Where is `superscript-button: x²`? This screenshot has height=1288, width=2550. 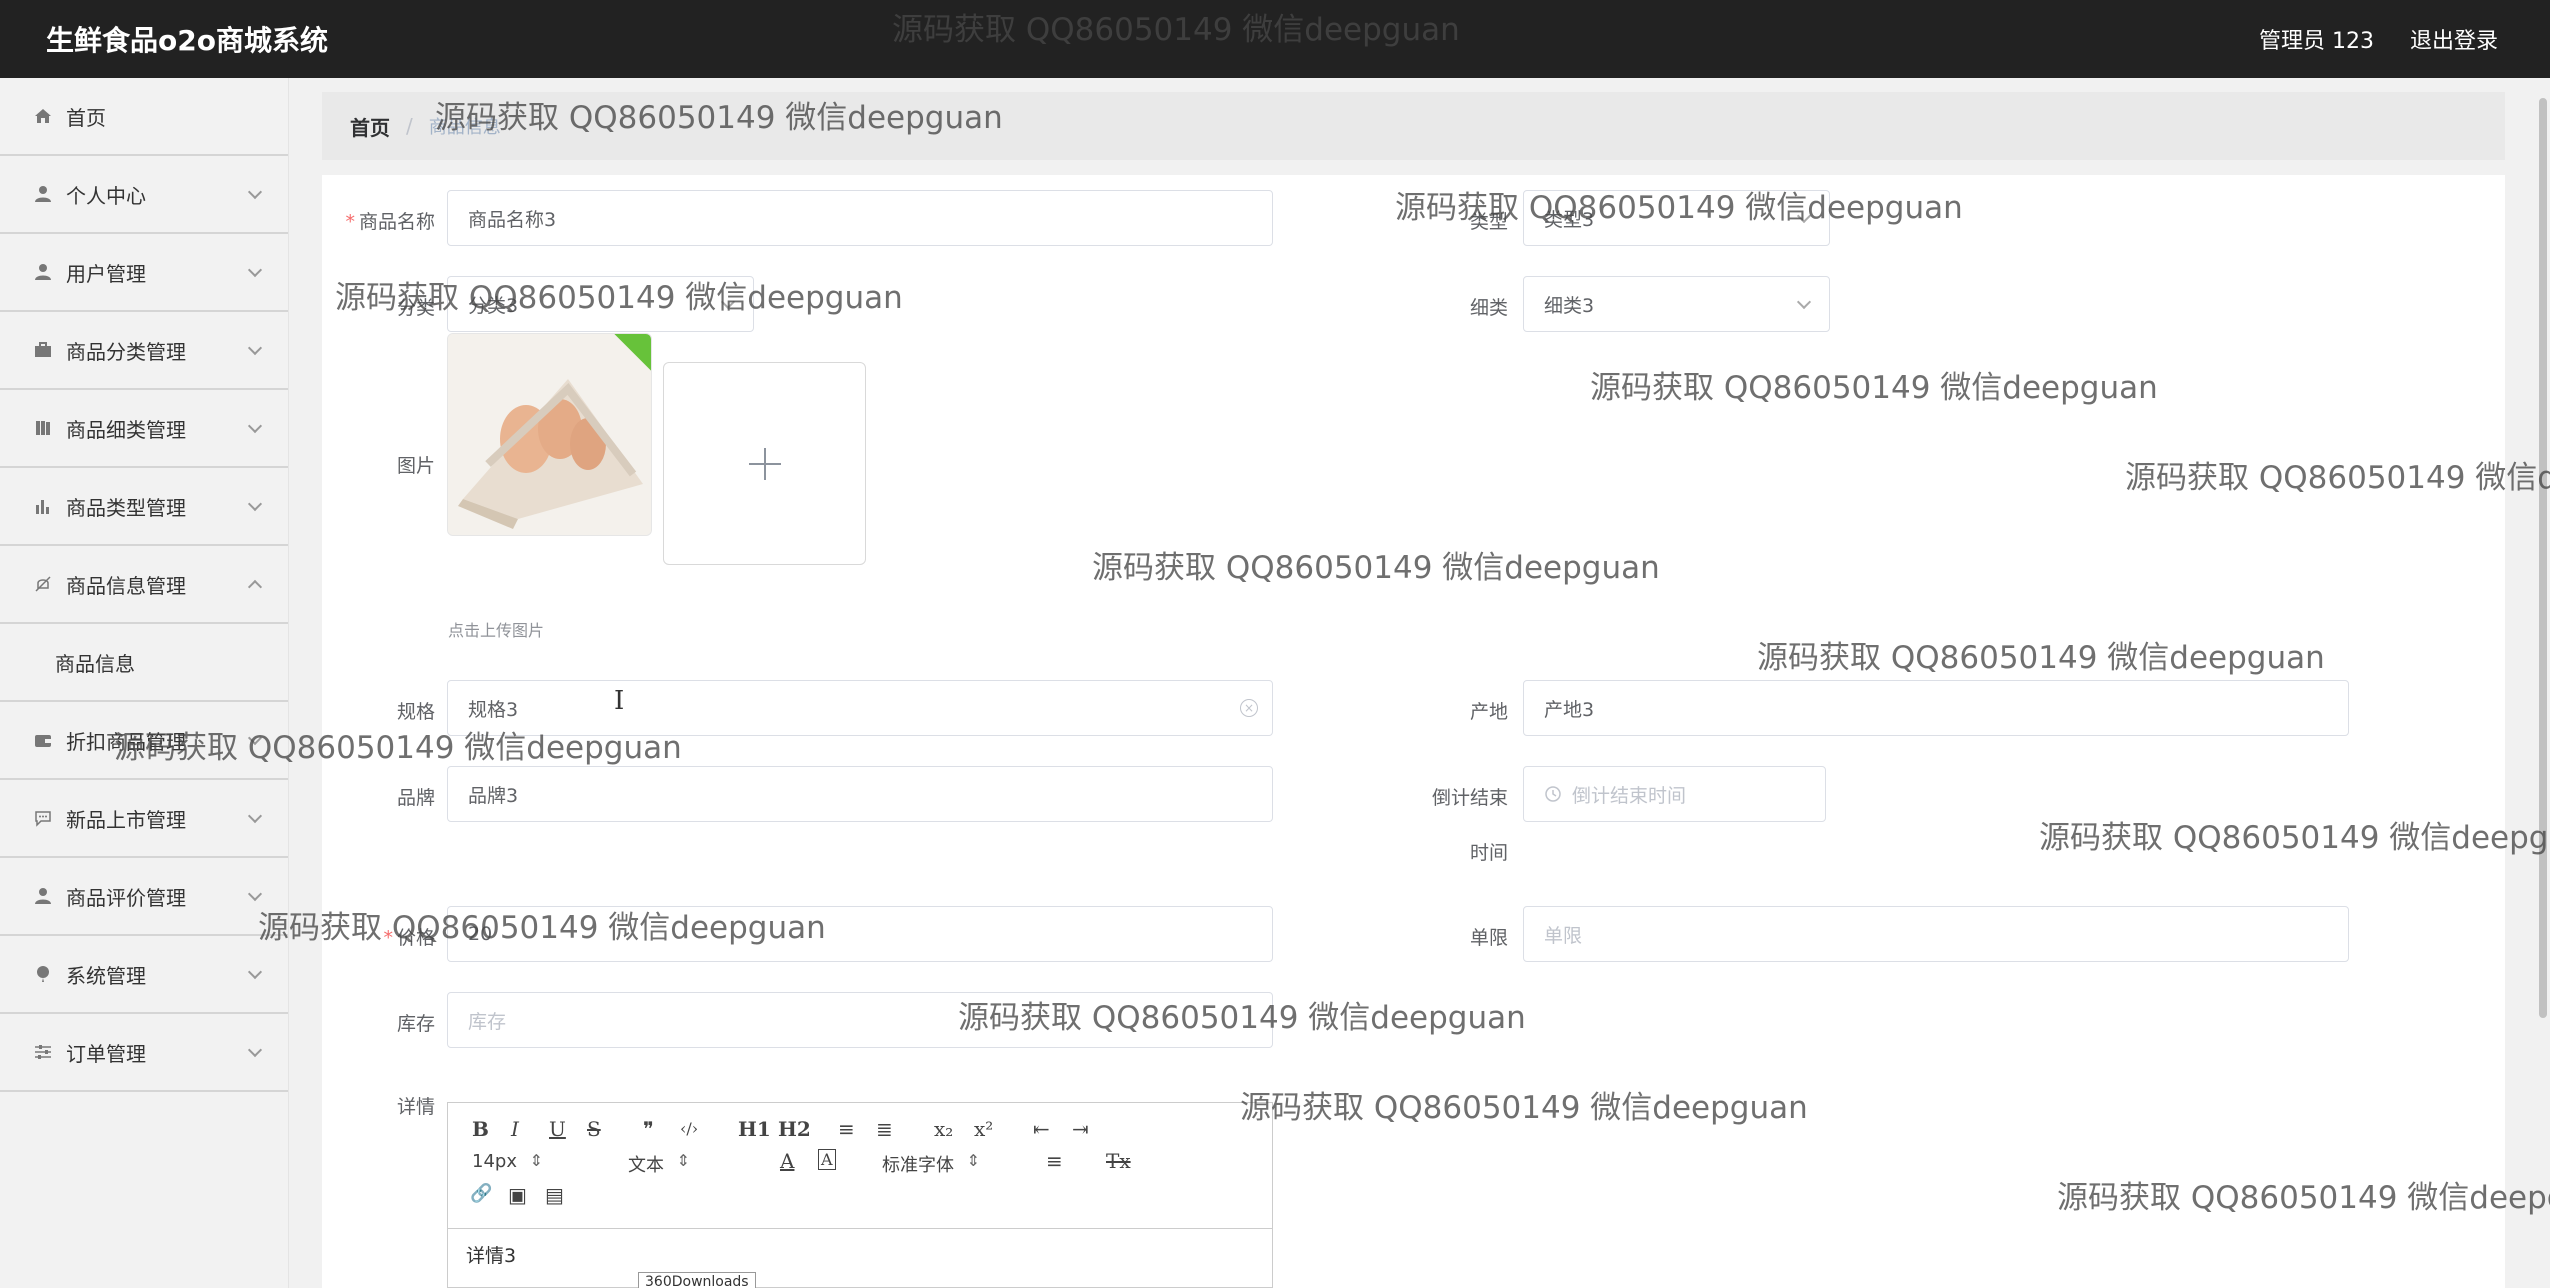 superscript-button: x² is located at coordinates (983, 1129).